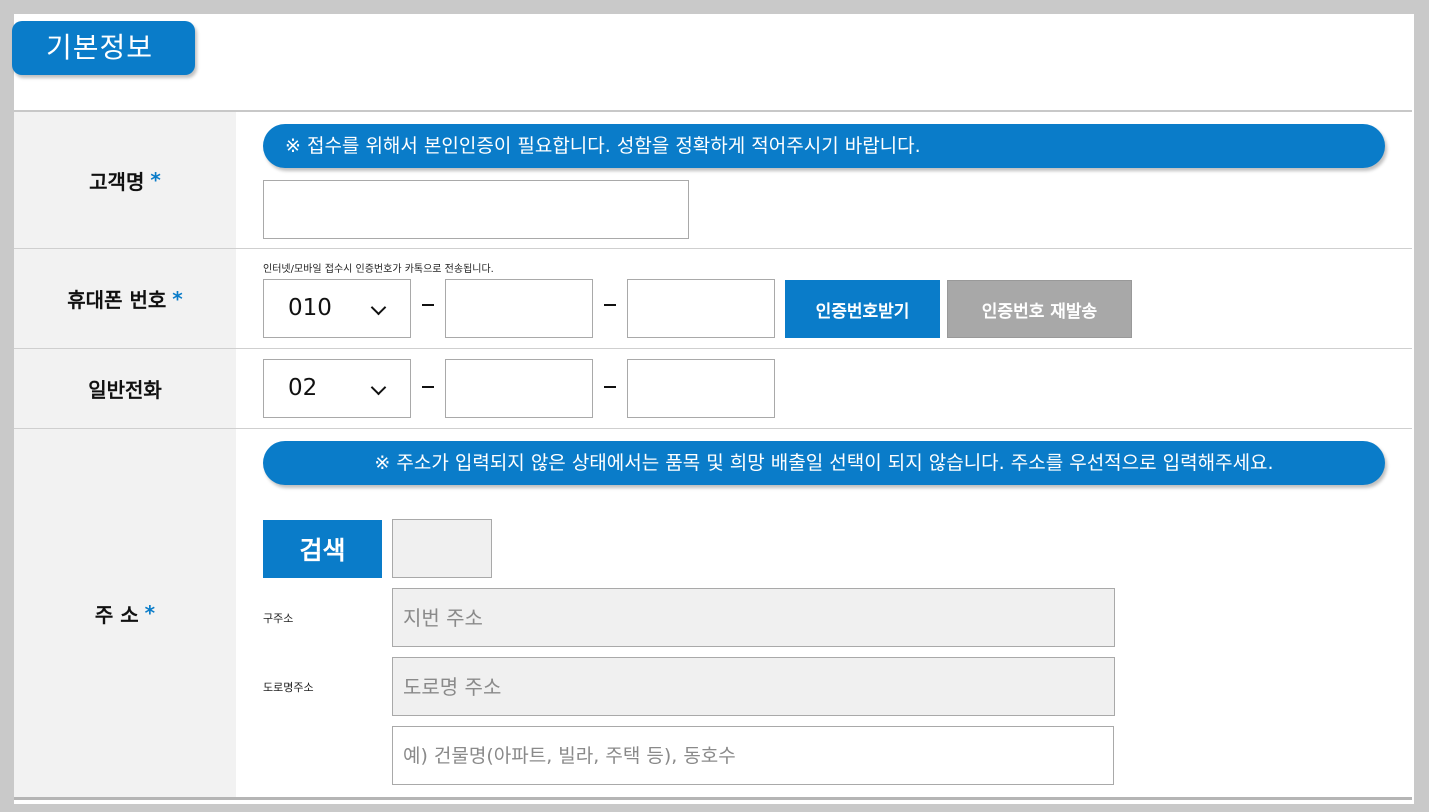  I want to click on resend-code-button: 인증번호 재발송, so click(1039, 309).